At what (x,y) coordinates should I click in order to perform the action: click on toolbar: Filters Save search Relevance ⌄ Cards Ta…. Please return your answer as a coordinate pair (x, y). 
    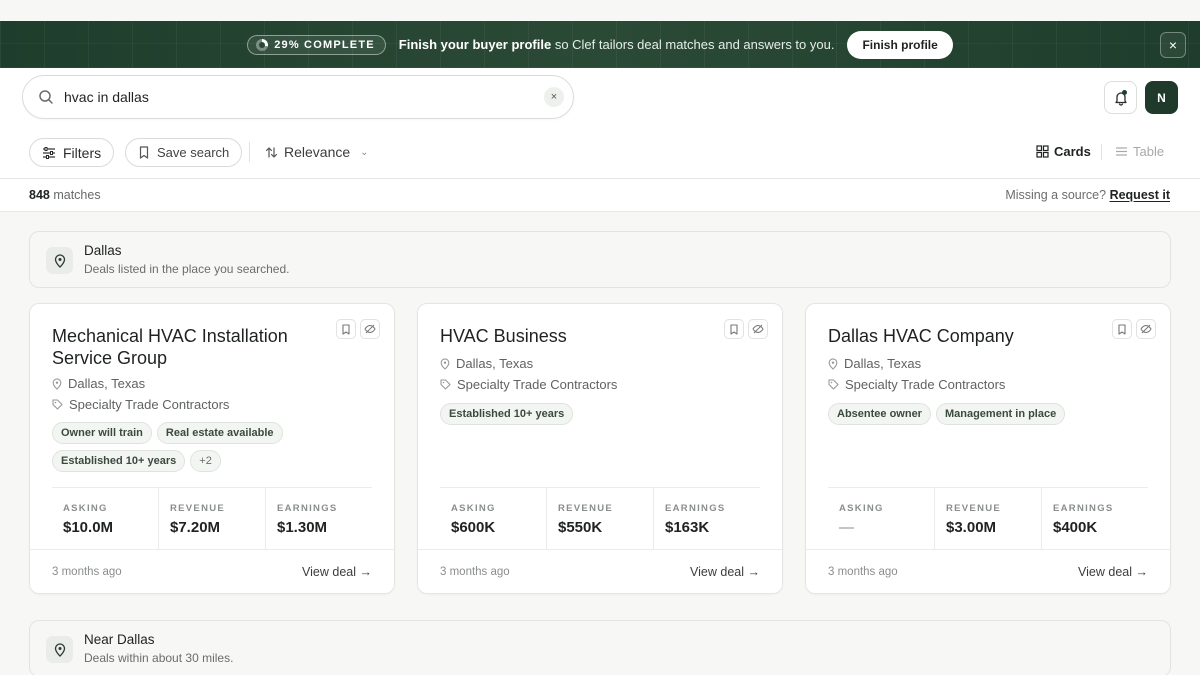
    Looking at the image, I should click on (600, 152).